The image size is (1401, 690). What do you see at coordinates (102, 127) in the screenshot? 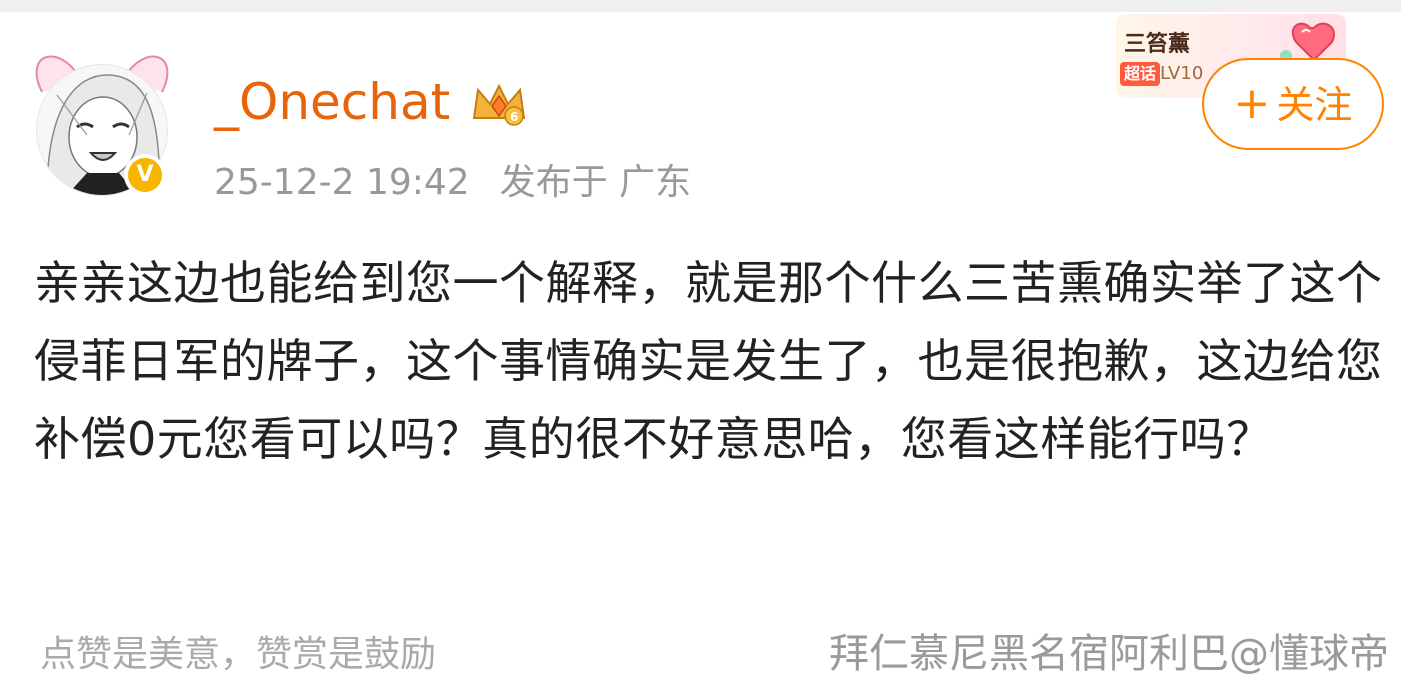
I see `avatar-container: V` at bounding box center [102, 127].